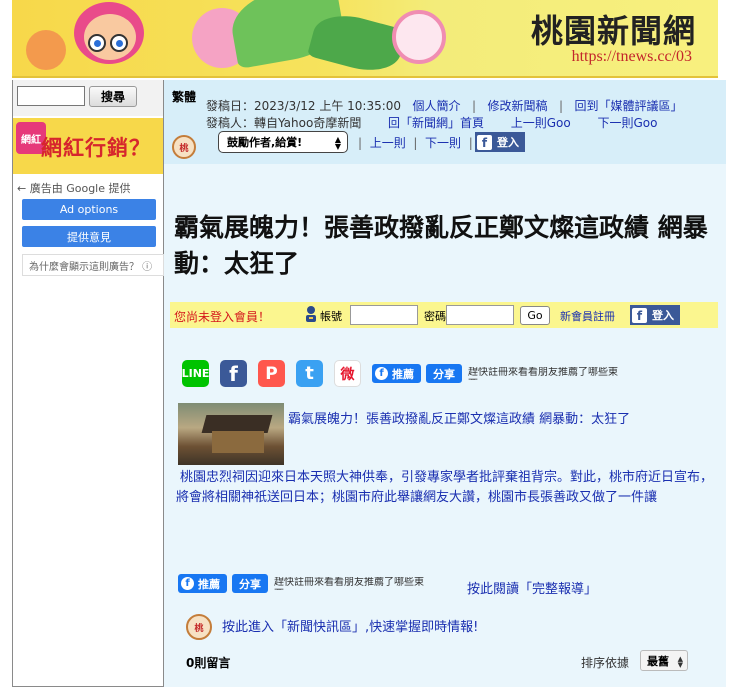 The height and width of the screenshot is (687, 740). What do you see at coordinates (284, 123) in the screenshot?
I see `poster-info: 發稿人：轉自Yahoo奇摩新聞` at bounding box center [284, 123].